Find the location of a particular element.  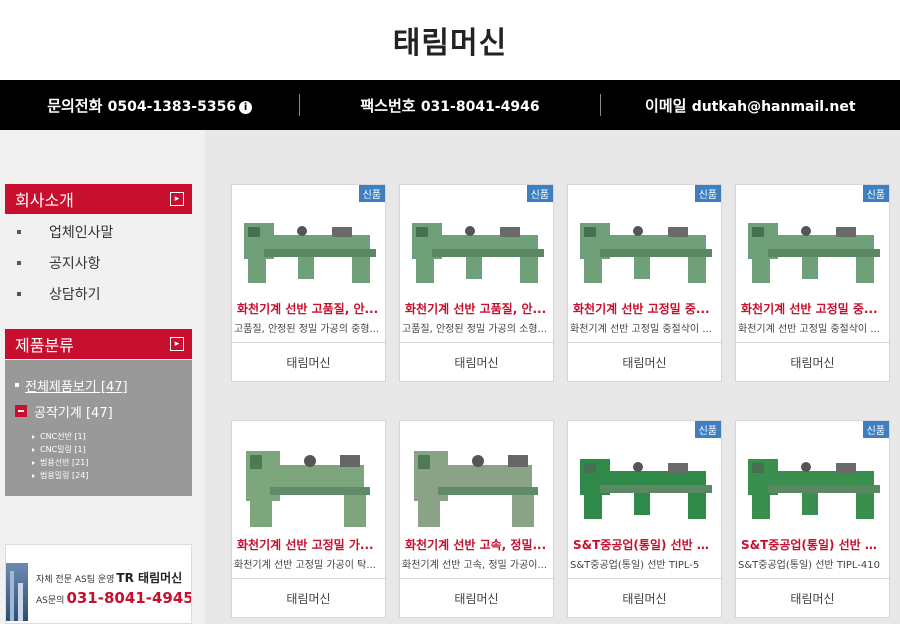

category-header: 제품분류 ▸ is located at coordinates (98, 344).